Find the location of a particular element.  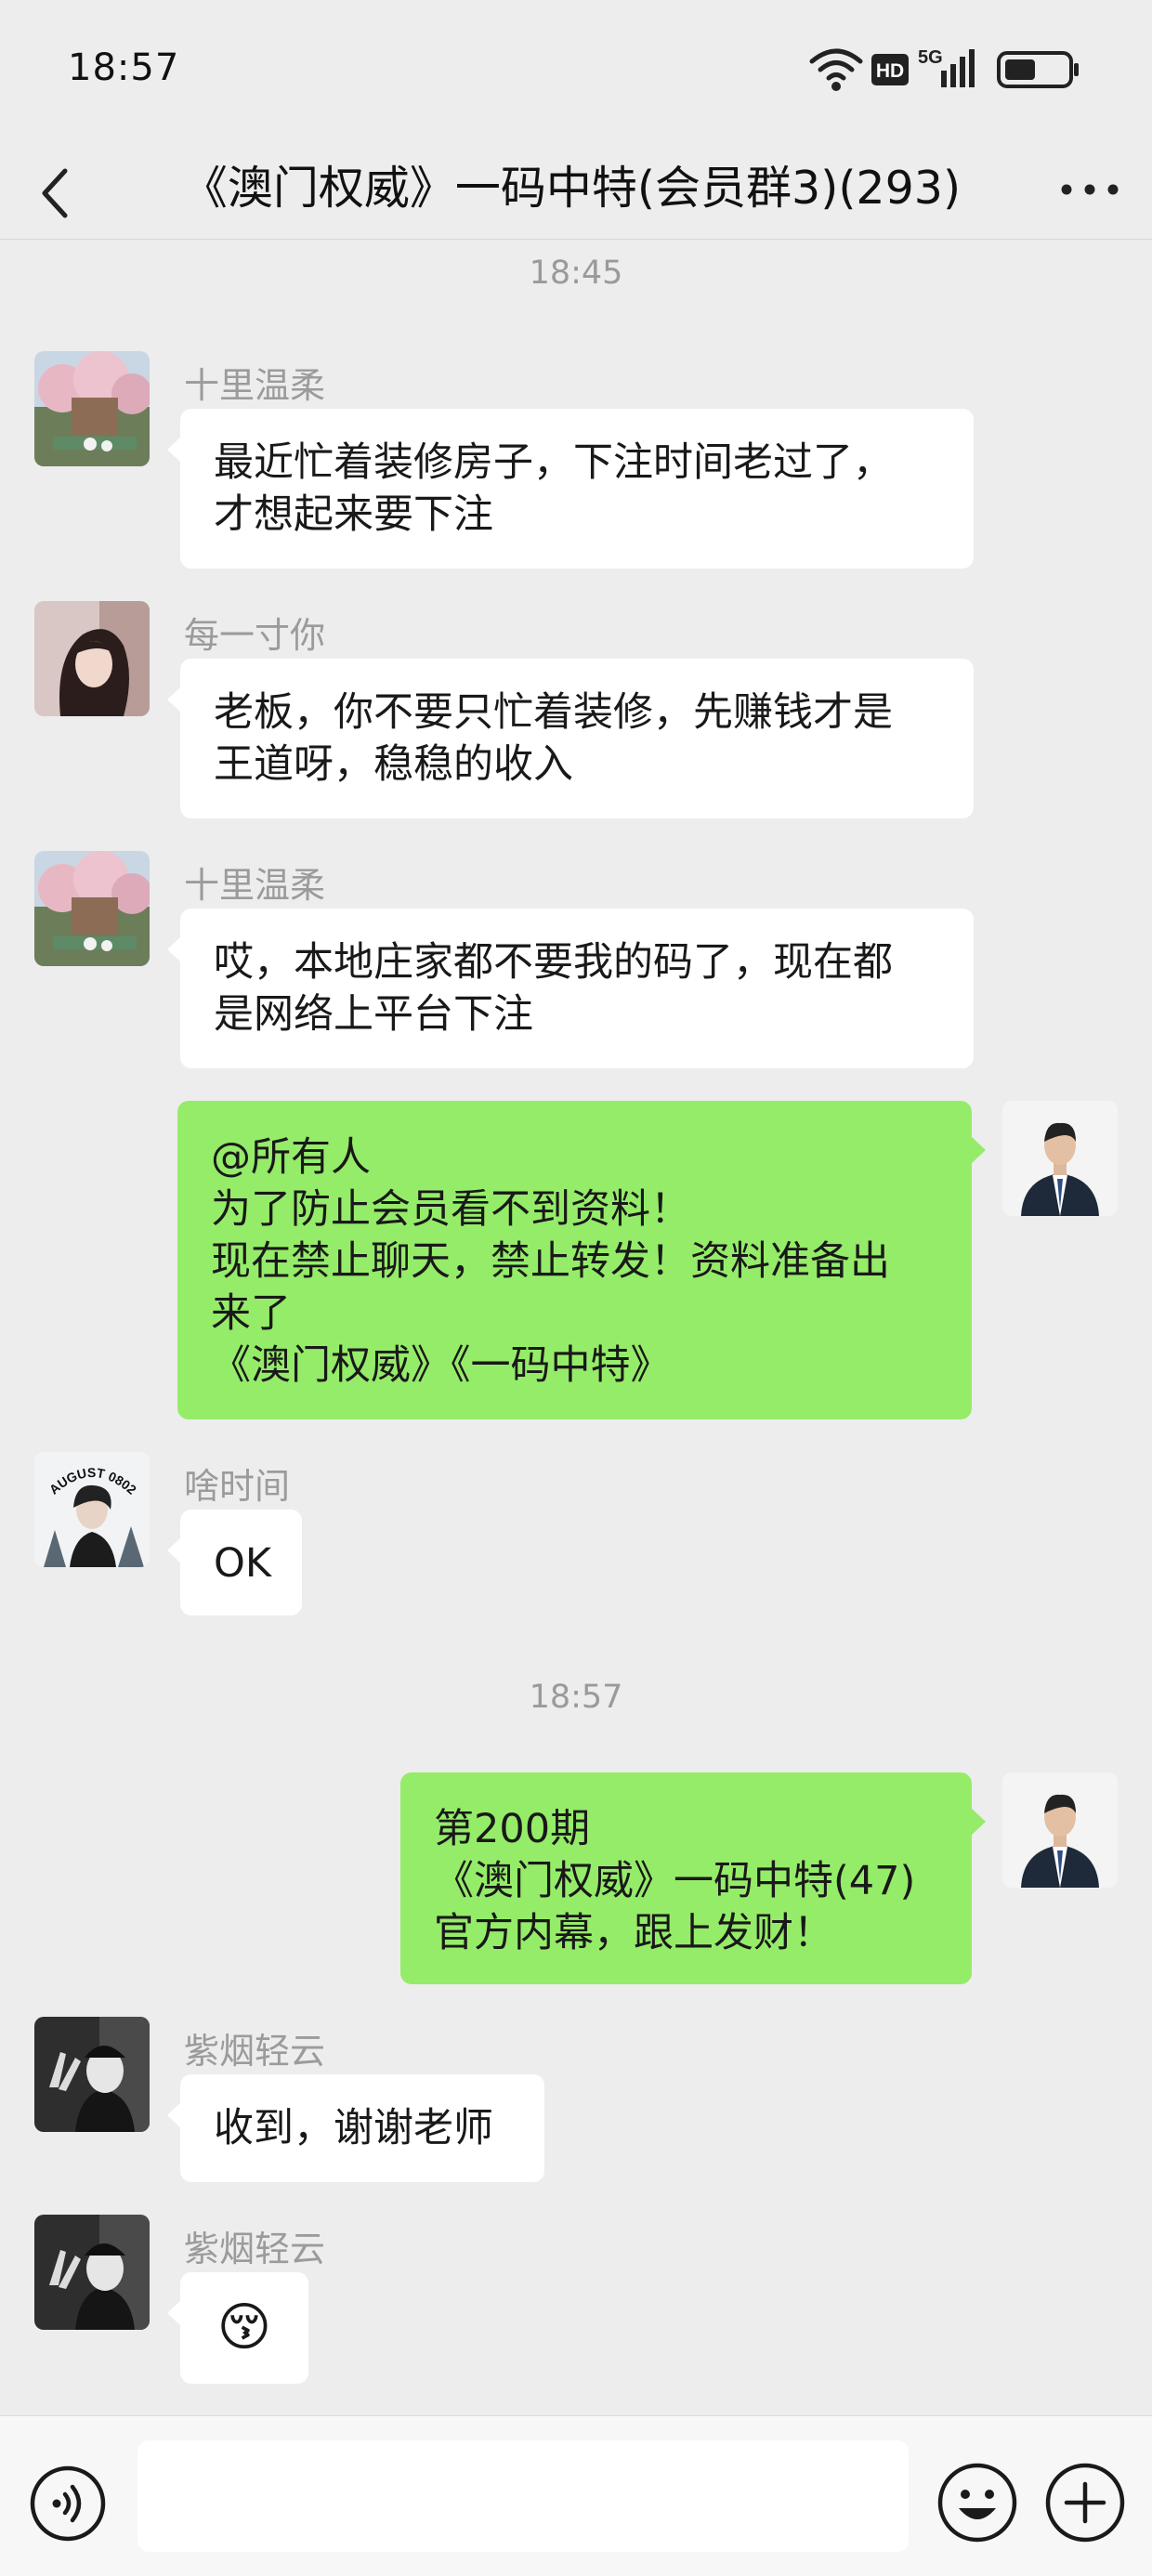

wifi-icon is located at coordinates (836, 70).